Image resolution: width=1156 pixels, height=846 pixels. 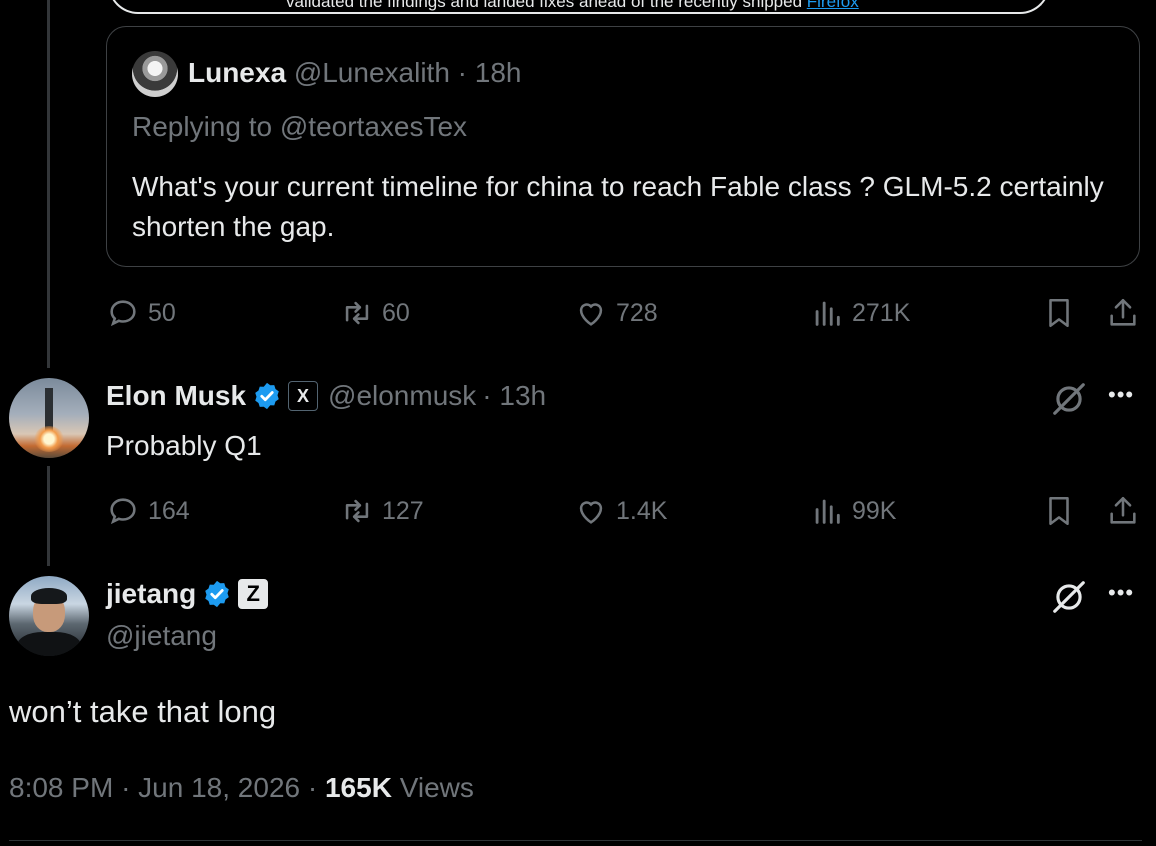 I want to click on views-button: 271K, so click(x=860, y=313).